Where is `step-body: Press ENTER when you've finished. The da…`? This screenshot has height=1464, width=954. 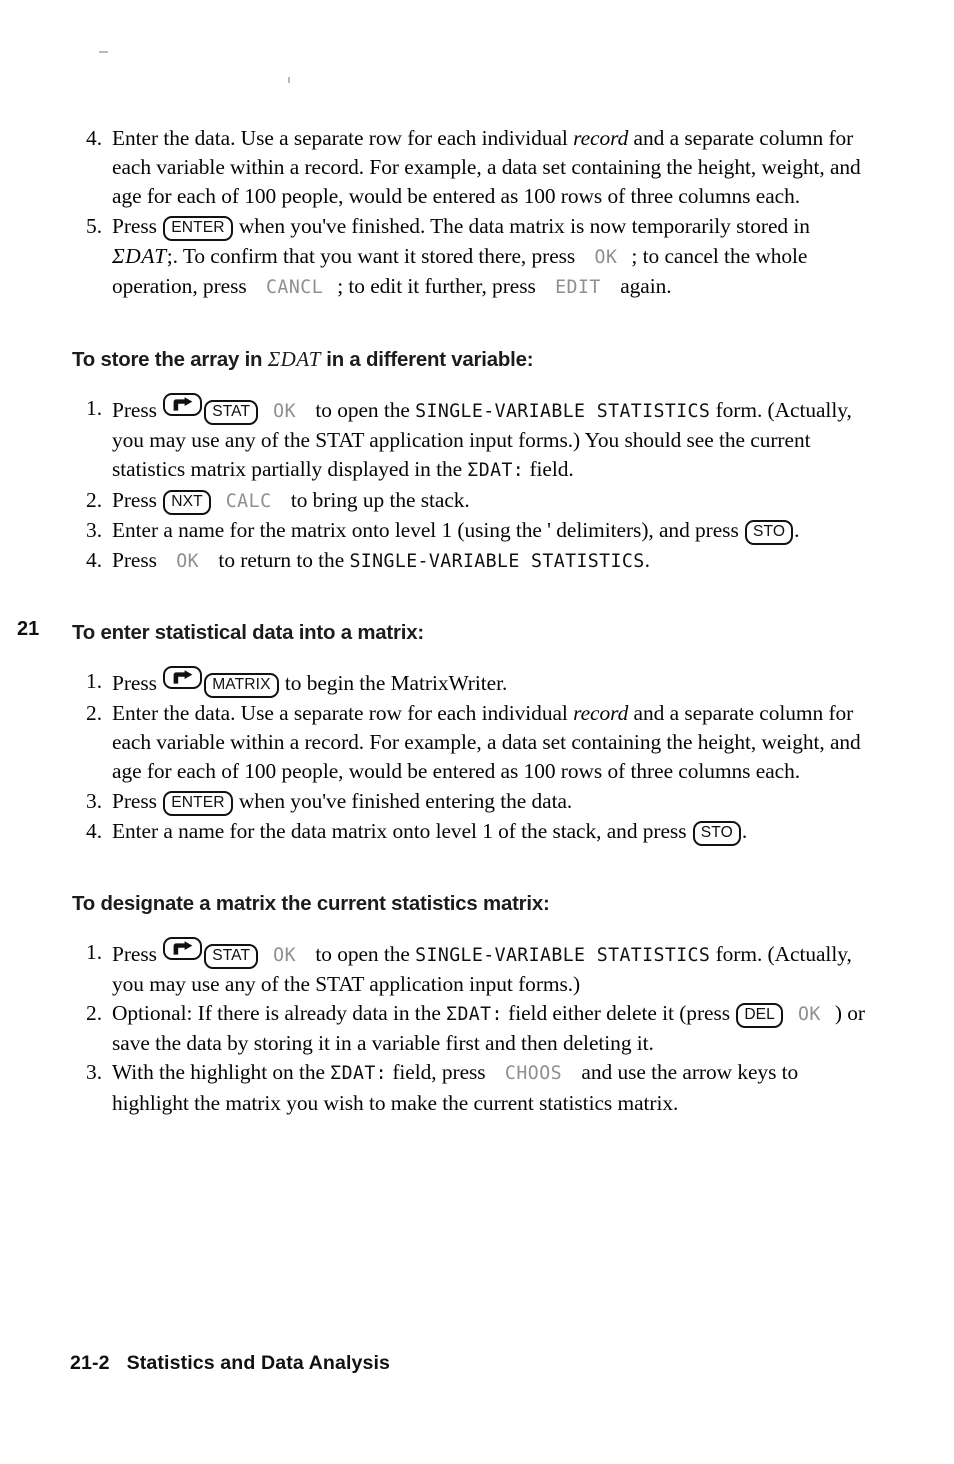
step-body: Press ENTER when you've finished. The da… is located at coordinates (492, 257).